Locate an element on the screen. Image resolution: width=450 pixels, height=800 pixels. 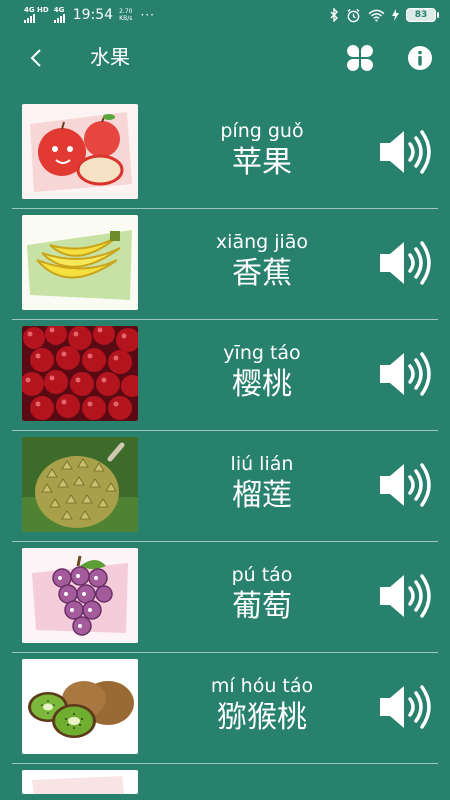
fruit-word: liú lián 榴莲 is located at coordinates (262, 483).